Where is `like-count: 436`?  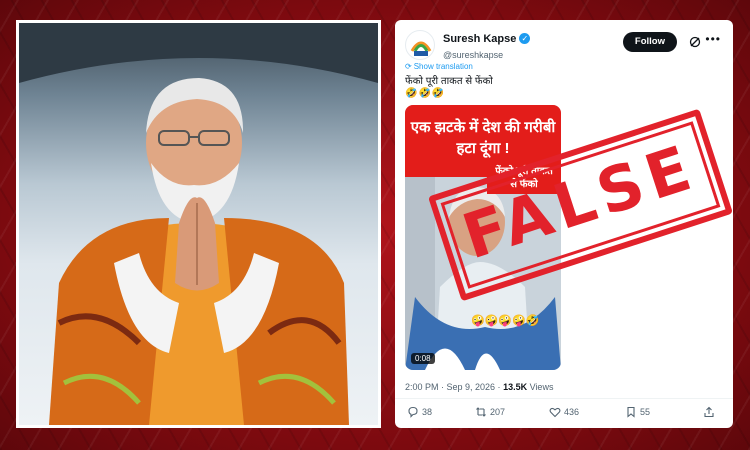 like-count: 436 is located at coordinates (572, 412).